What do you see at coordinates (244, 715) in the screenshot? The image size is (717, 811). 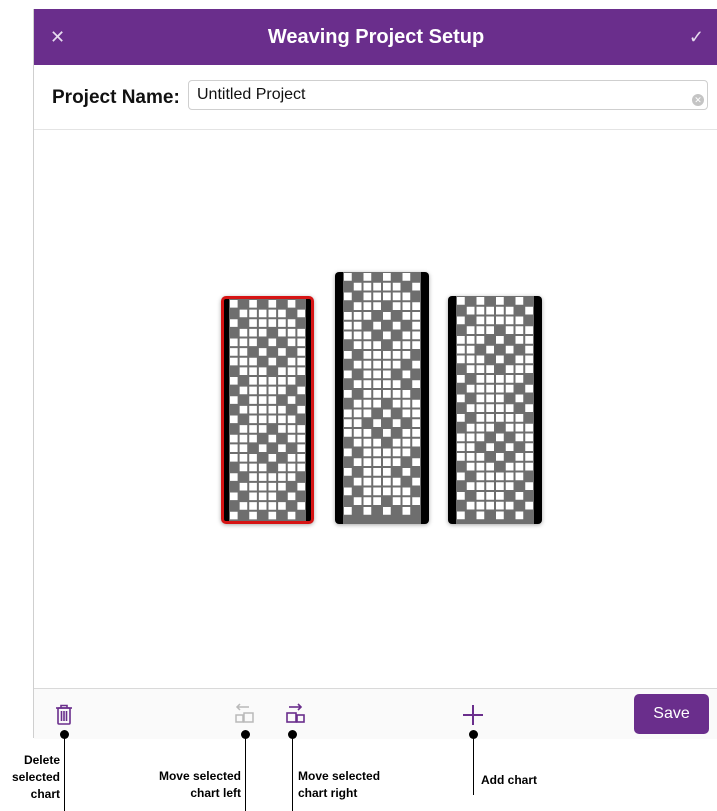 I see `move-left-icon` at bounding box center [244, 715].